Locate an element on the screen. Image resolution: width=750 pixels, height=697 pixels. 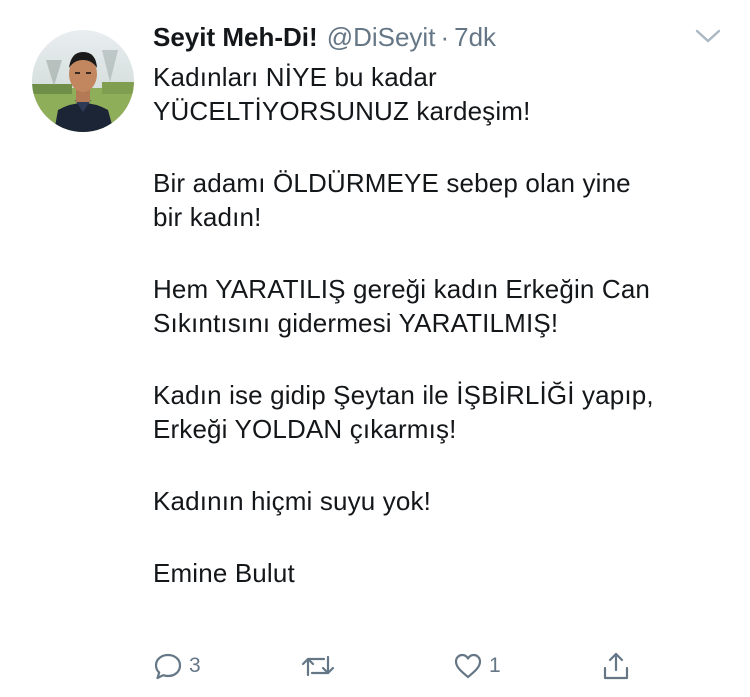
author-name: Seyit Meh-Di! is located at coordinates (235, 37).